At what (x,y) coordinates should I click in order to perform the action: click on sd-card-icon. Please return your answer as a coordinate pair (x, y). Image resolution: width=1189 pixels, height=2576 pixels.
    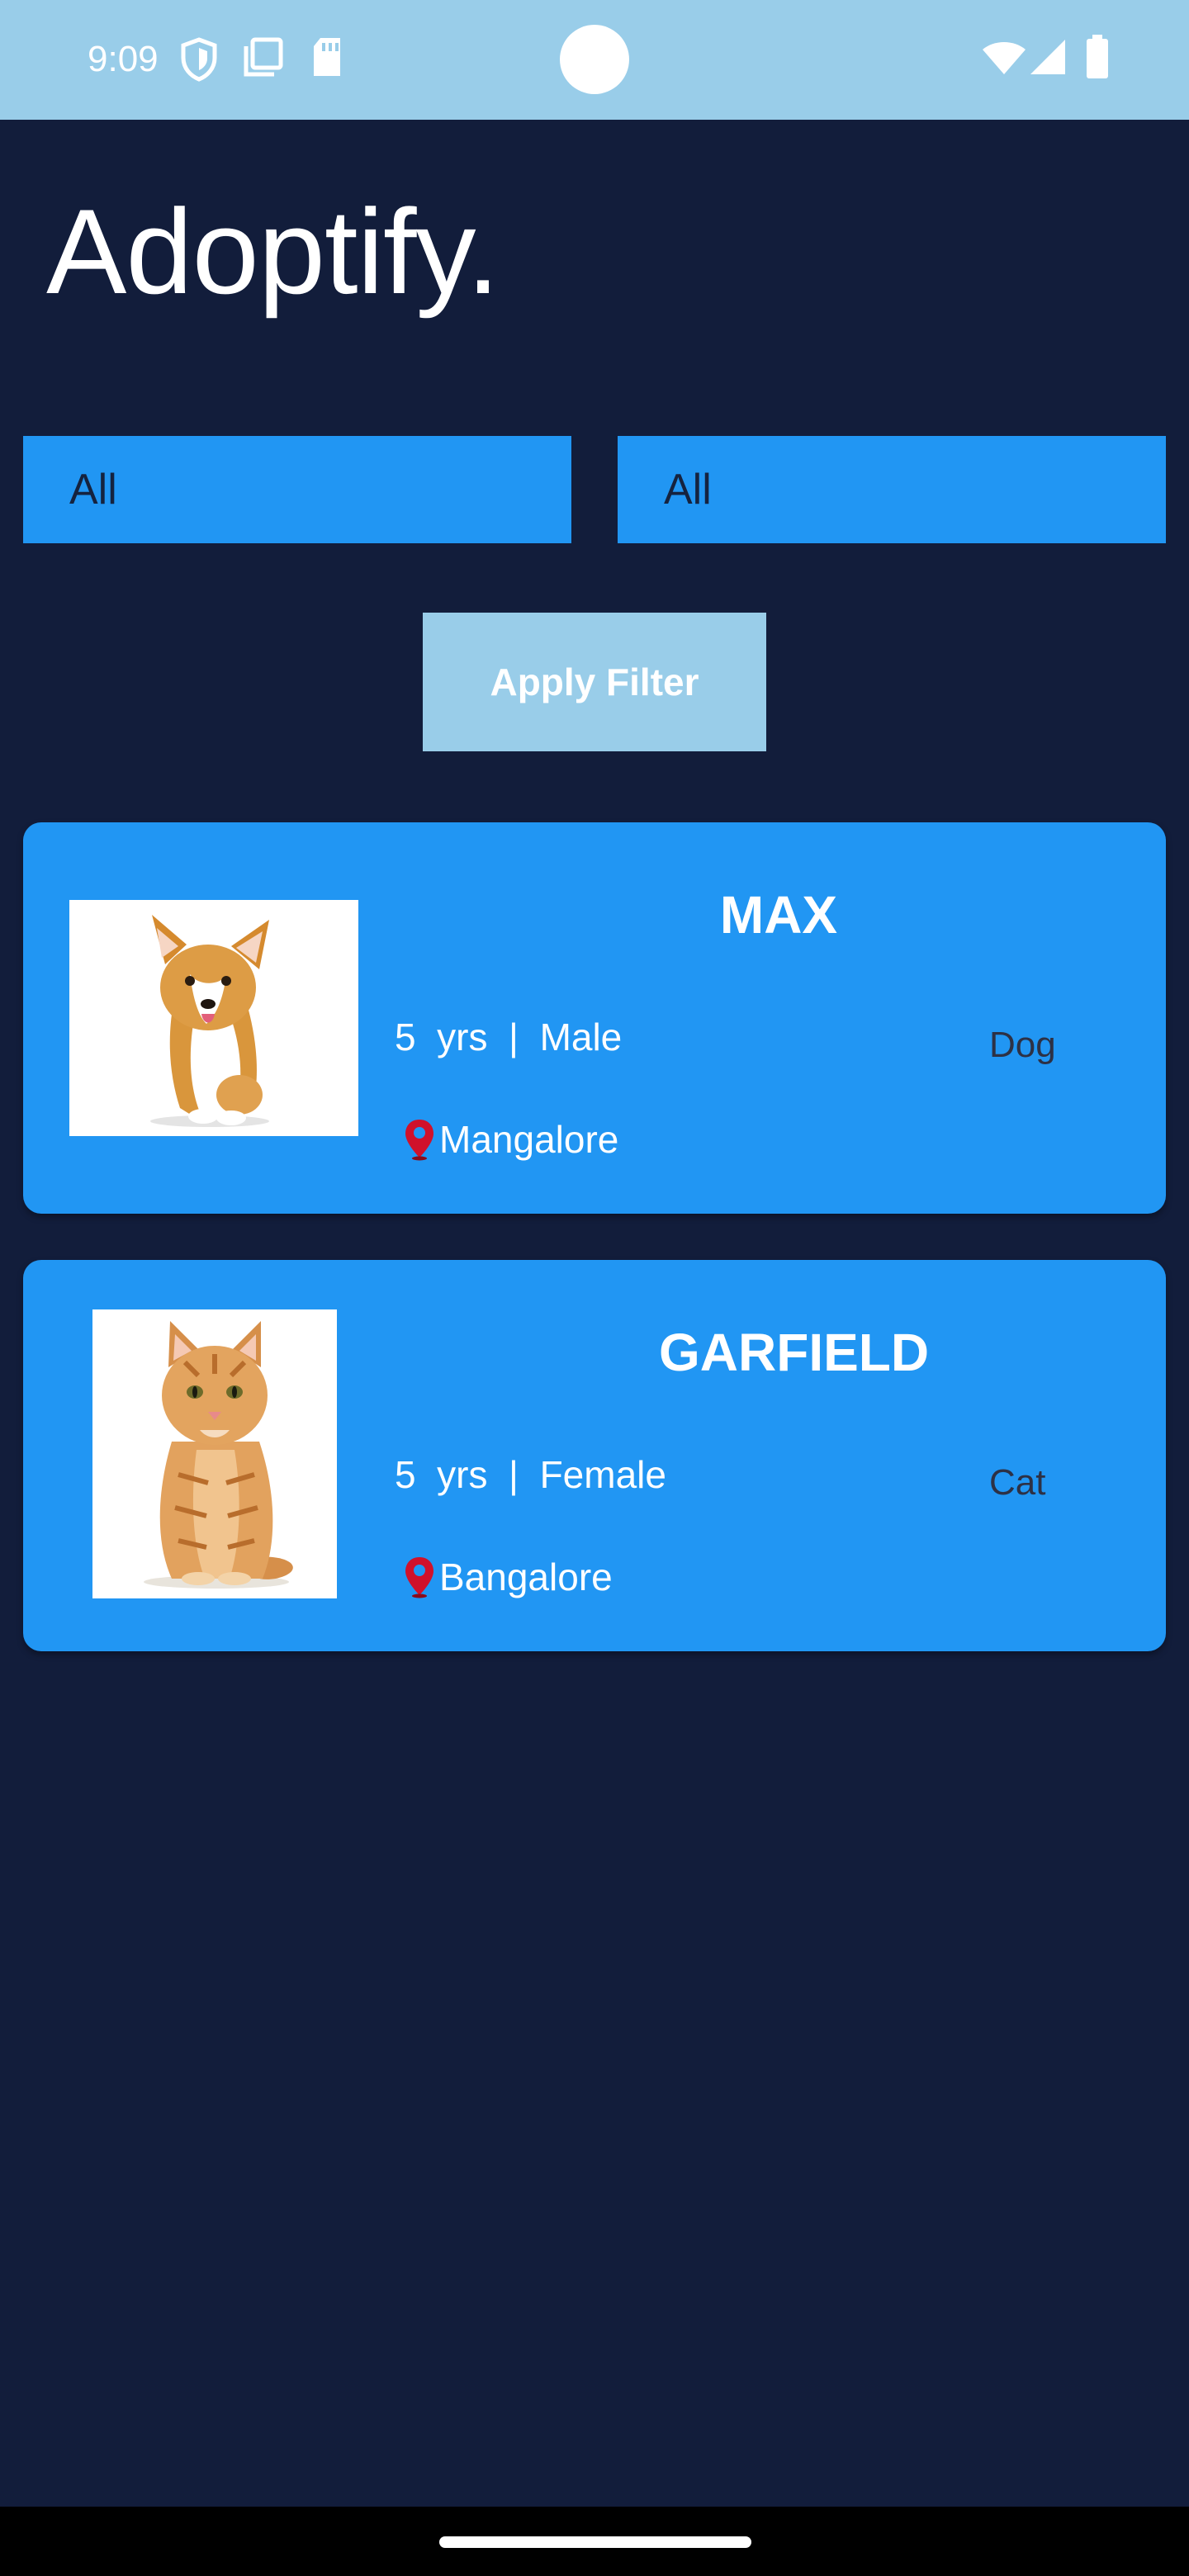
    Looking at the image, I should click on (327, 57).